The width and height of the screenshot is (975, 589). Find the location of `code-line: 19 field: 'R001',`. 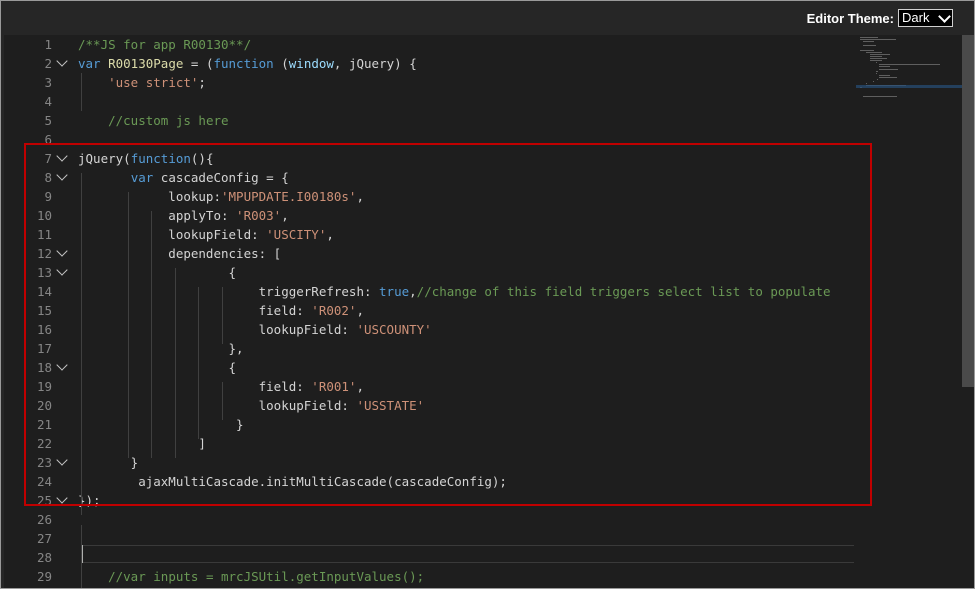

code-line: 19 field: 'R001', is located at coordinates (429, 386).